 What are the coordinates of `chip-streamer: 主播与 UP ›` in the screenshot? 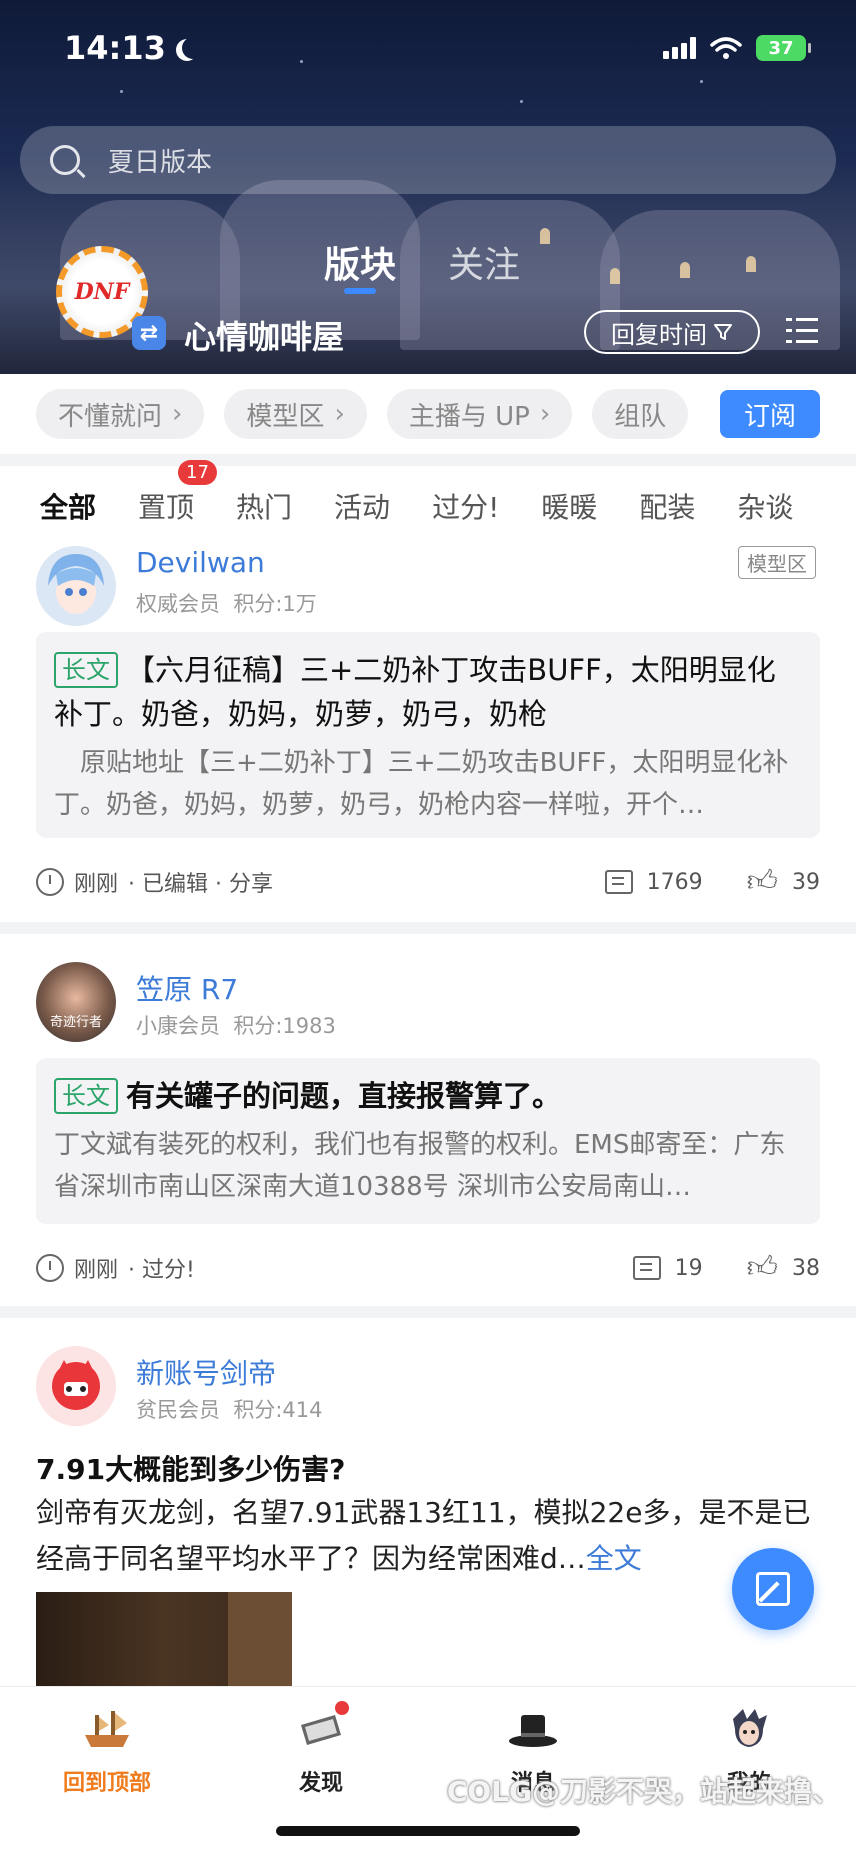 It's located at (479, 414).